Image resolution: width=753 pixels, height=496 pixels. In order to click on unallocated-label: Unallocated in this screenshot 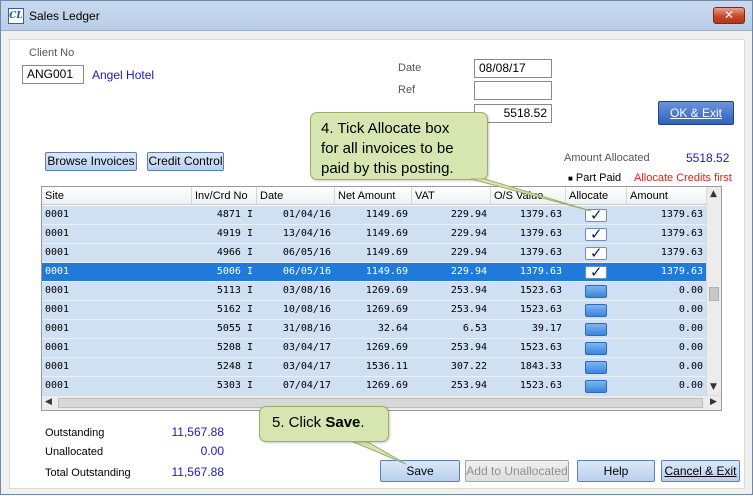, I will do `click(74, 452)`.